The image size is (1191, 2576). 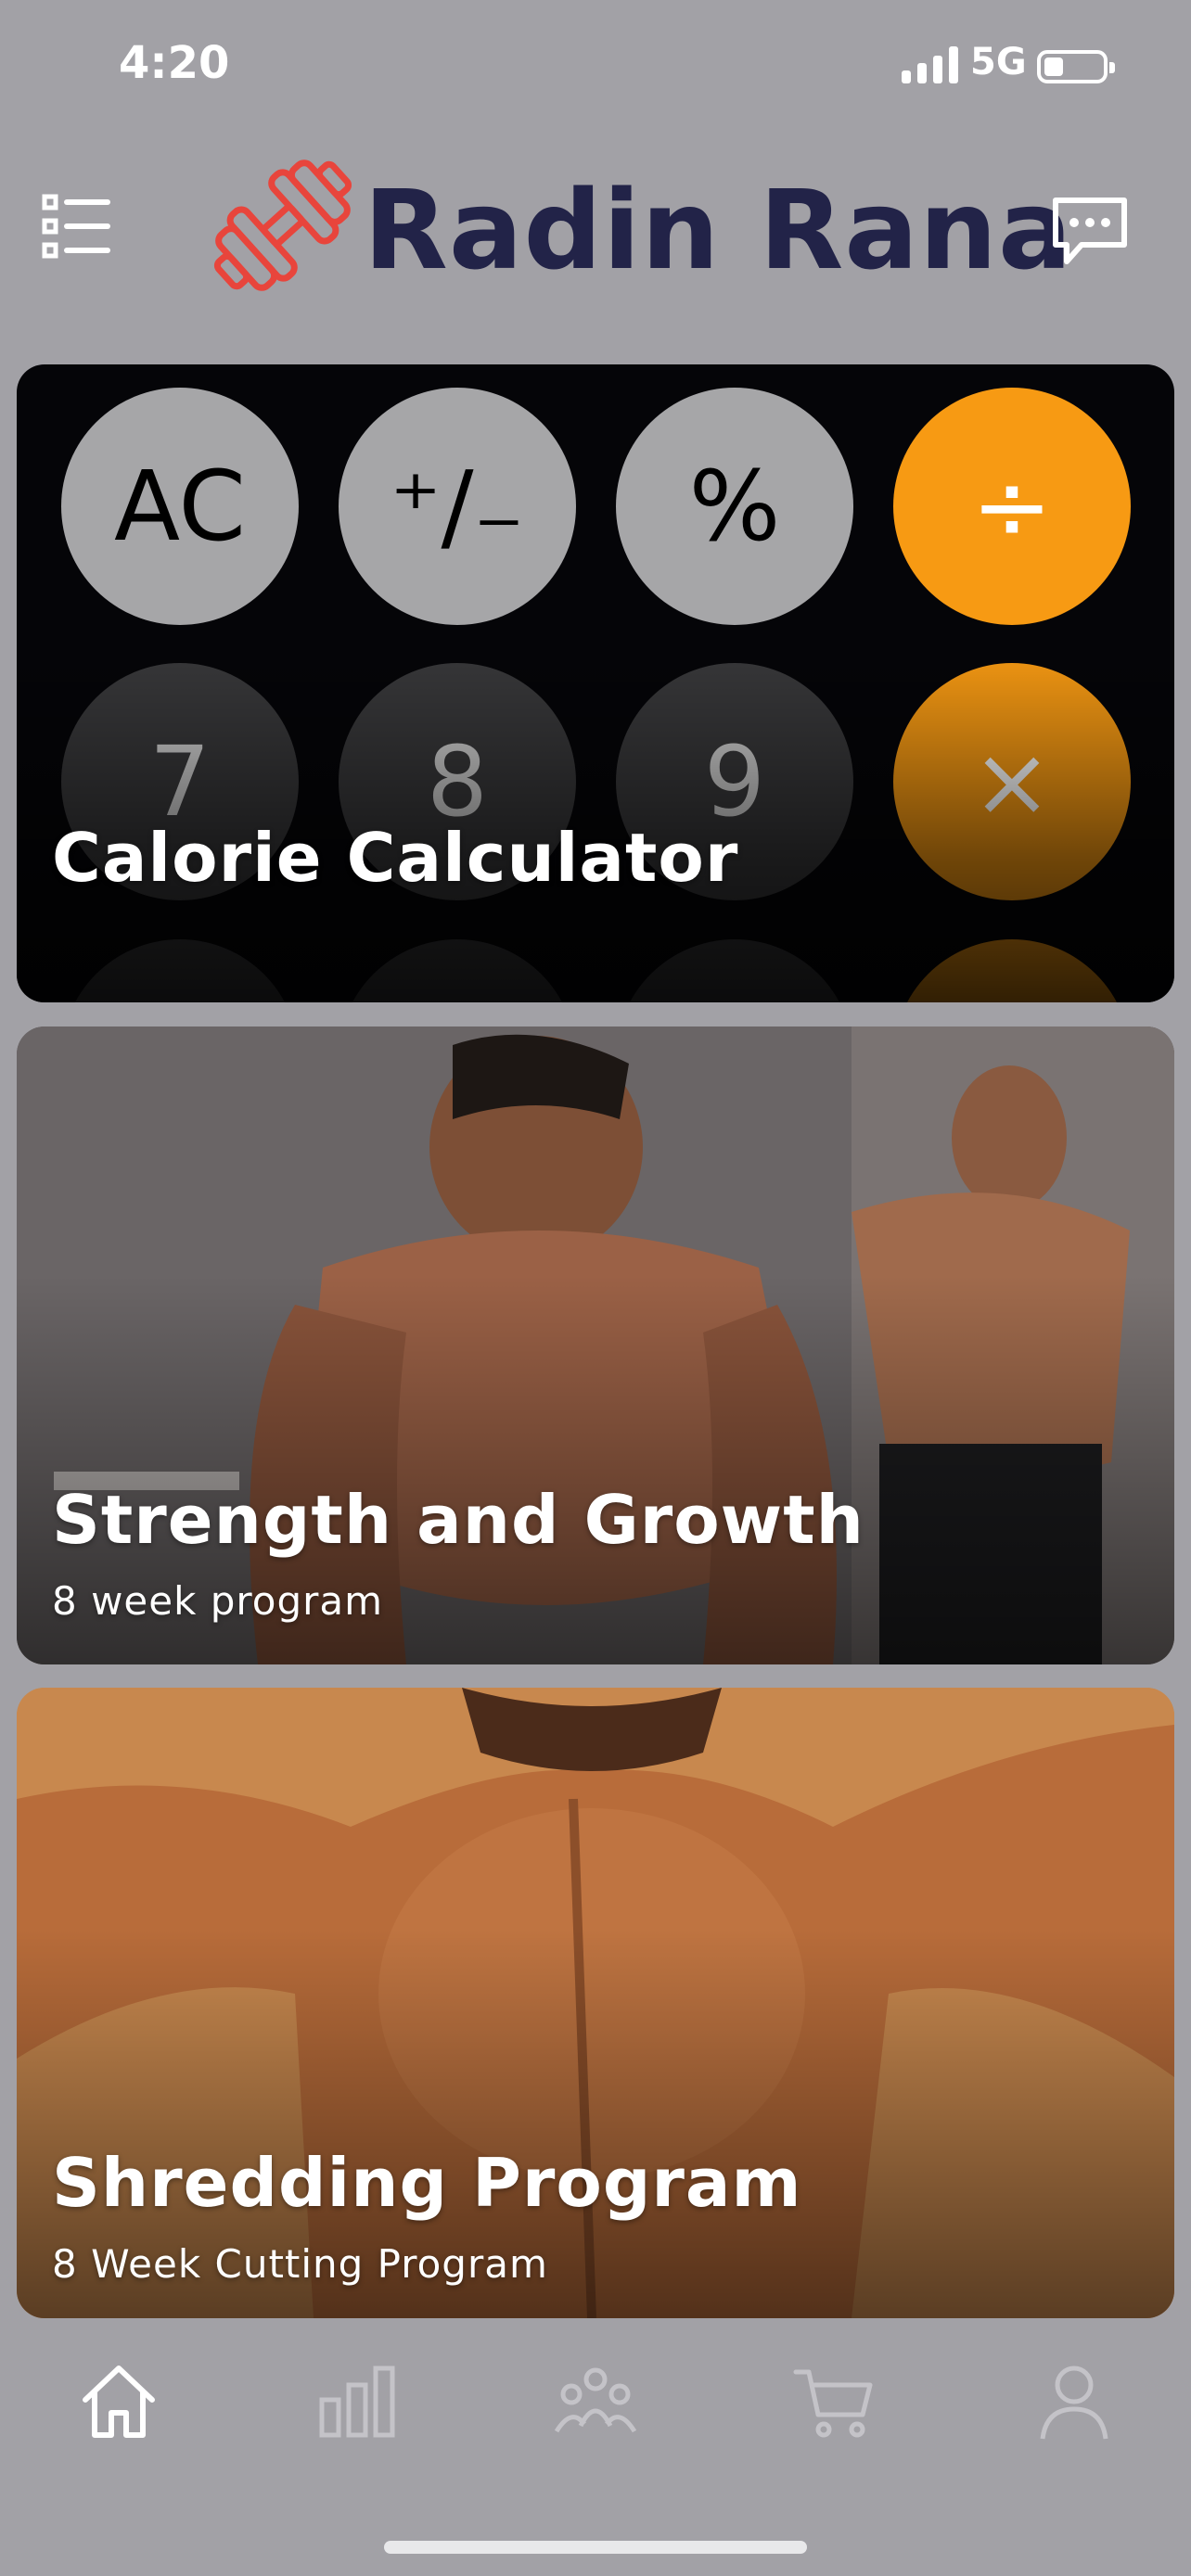 I want to click on cart-icon, so click(x=834, y=2401).